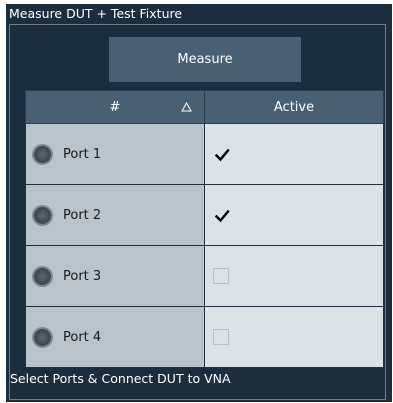  I want to click on port-cell: Port 3, so click(115, 276).